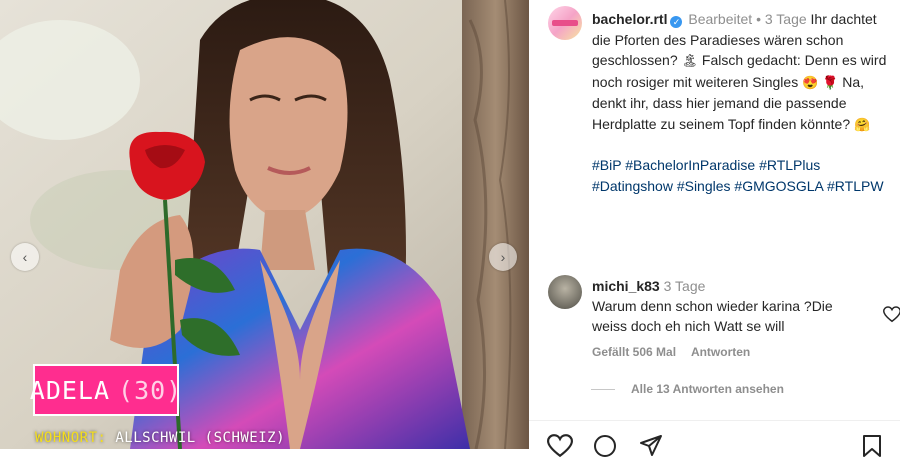 This screenshot has height=458, width=900. I want to click on post-time: 3 Tage, so click(786, 19).